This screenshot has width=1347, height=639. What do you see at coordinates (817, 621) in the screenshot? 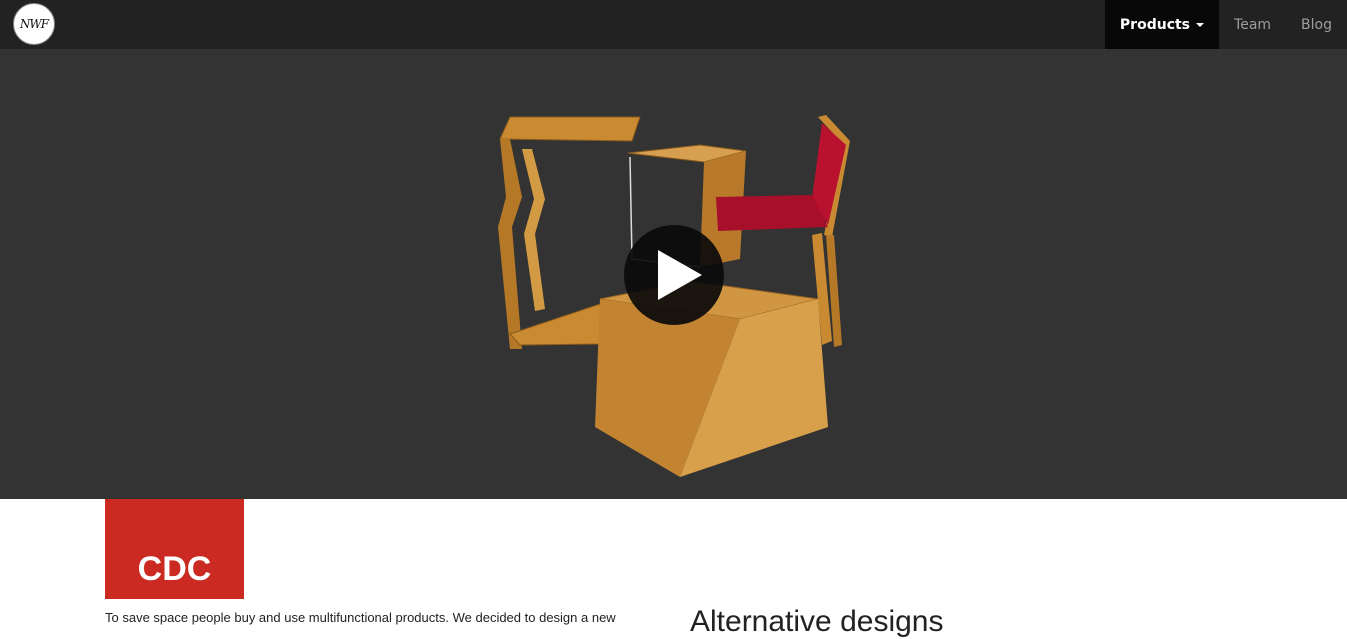
I see `alternative-designs-heading: Alternative designs` at bounding box center [817, 621].